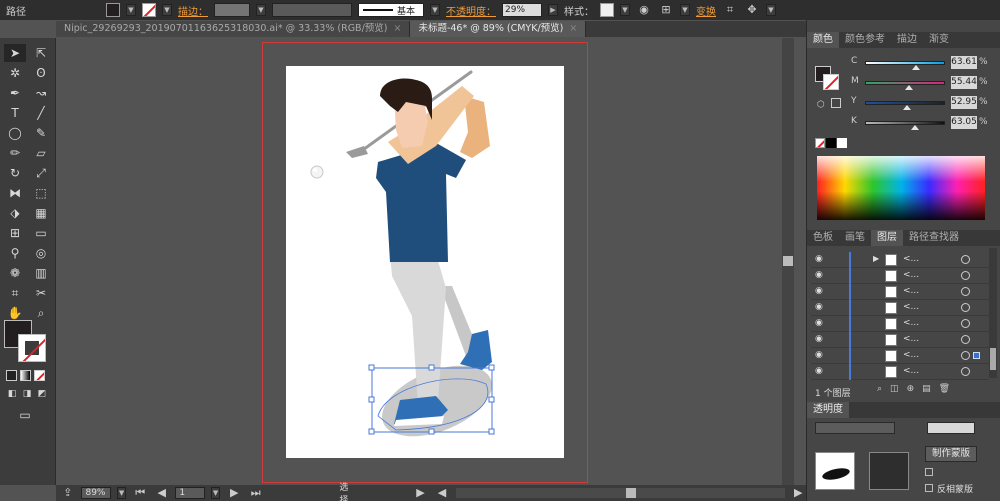 This screenshot has height=501, width=1000. What do you see at coordinates (879, 389) in the screenshot?
I see `locate-object-icon: ⌕` at bounding box center [879, 389].